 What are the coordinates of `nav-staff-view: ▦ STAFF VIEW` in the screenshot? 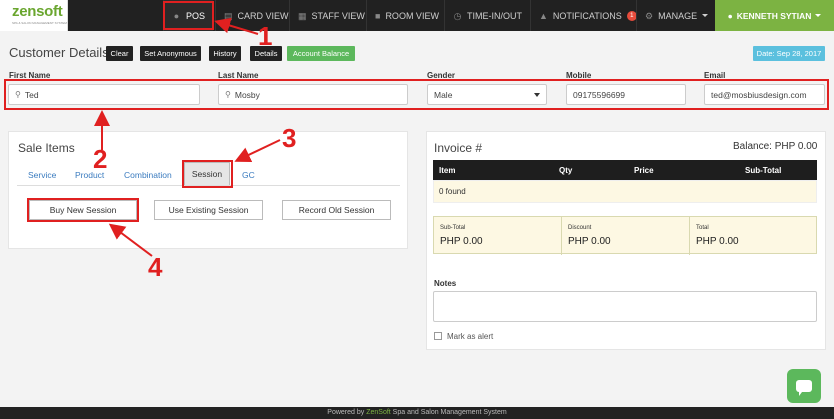 It's located at (327, 15).